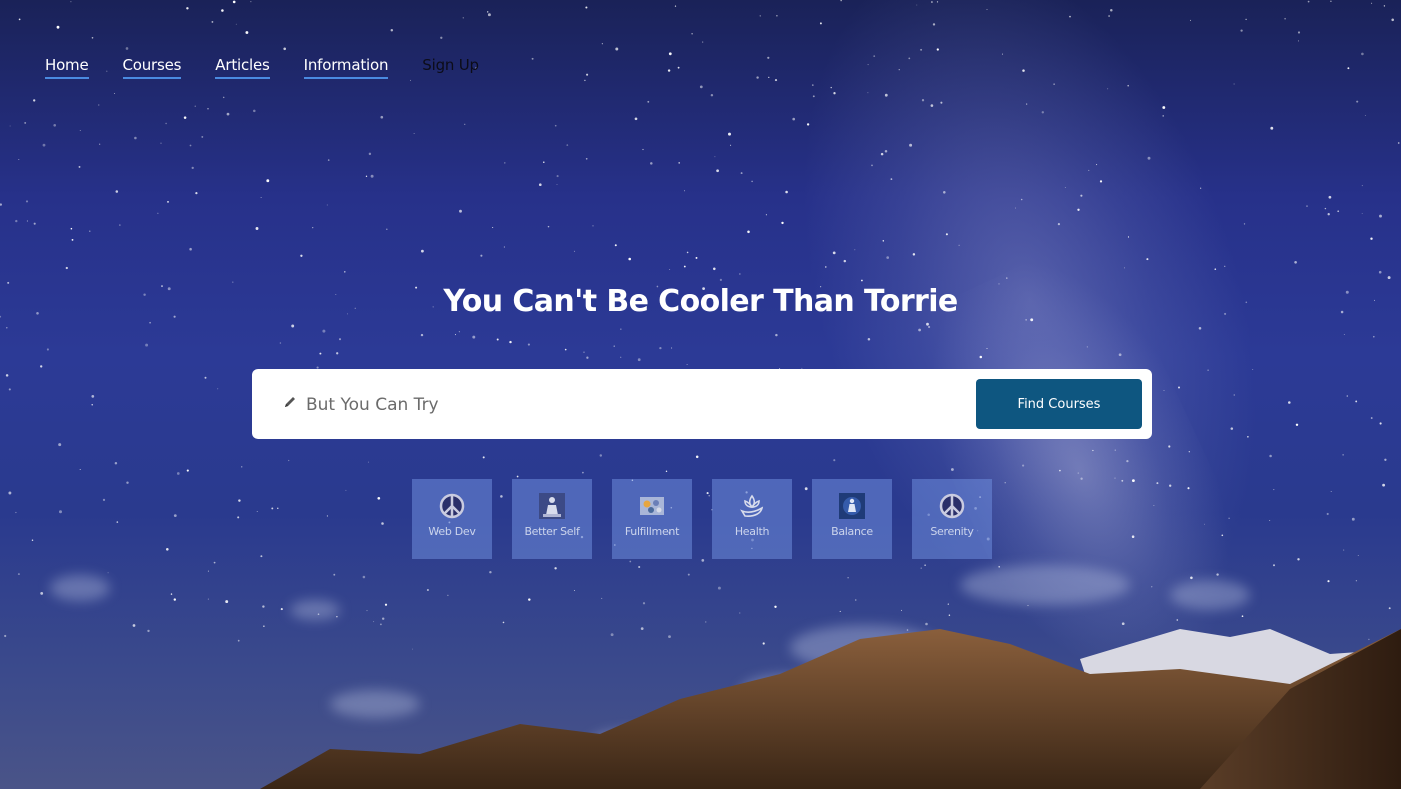  I want to click on category-balance: Balance, so click(852, 519).